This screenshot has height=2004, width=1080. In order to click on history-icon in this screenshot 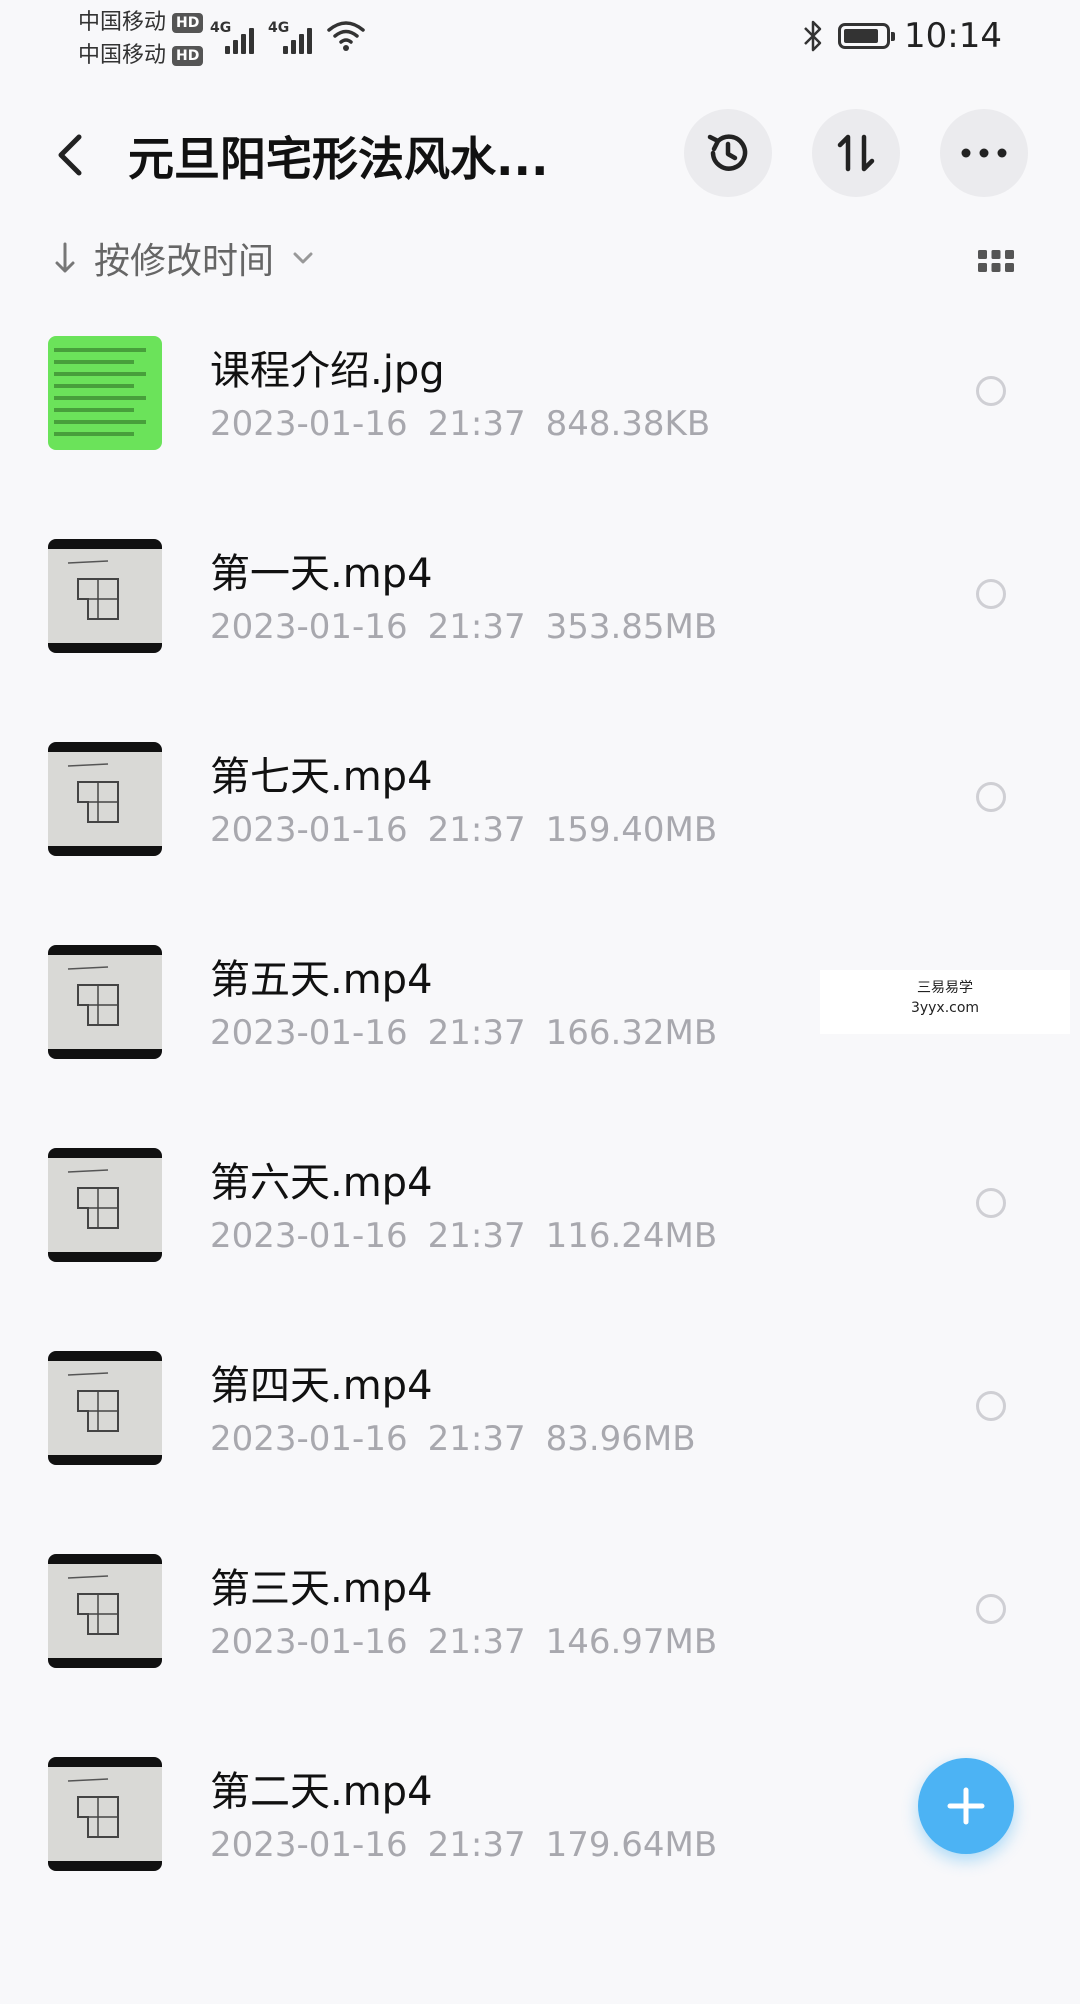, I will do `click(727, 152)`.